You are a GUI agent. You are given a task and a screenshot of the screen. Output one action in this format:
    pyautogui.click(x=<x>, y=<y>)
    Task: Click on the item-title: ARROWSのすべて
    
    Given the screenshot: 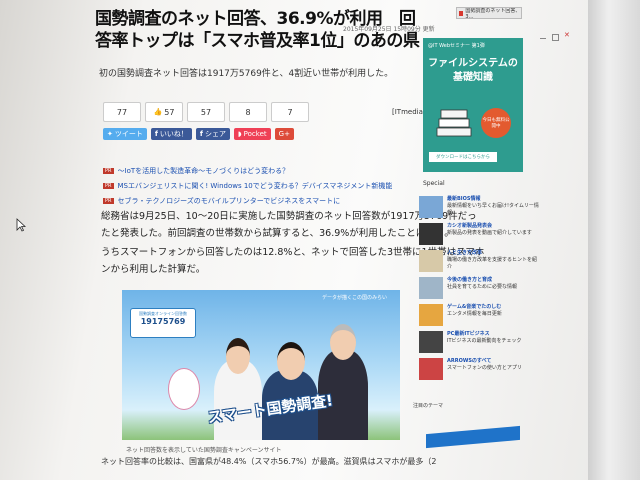 What is the action you would take?
    pyautogui.click(x=469, y=361)
    